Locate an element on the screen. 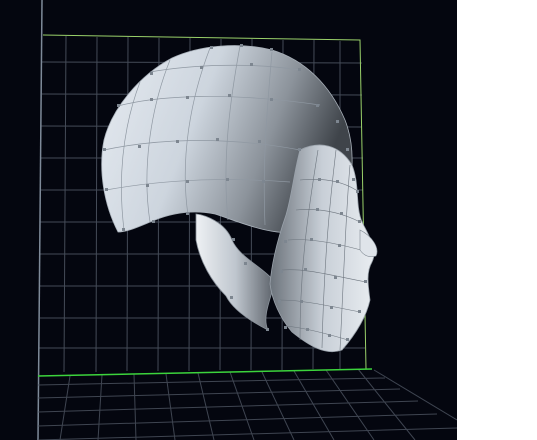 The width and height of the screenshot is (537, 440). vertical-axis is located at coordinates (40, 220).